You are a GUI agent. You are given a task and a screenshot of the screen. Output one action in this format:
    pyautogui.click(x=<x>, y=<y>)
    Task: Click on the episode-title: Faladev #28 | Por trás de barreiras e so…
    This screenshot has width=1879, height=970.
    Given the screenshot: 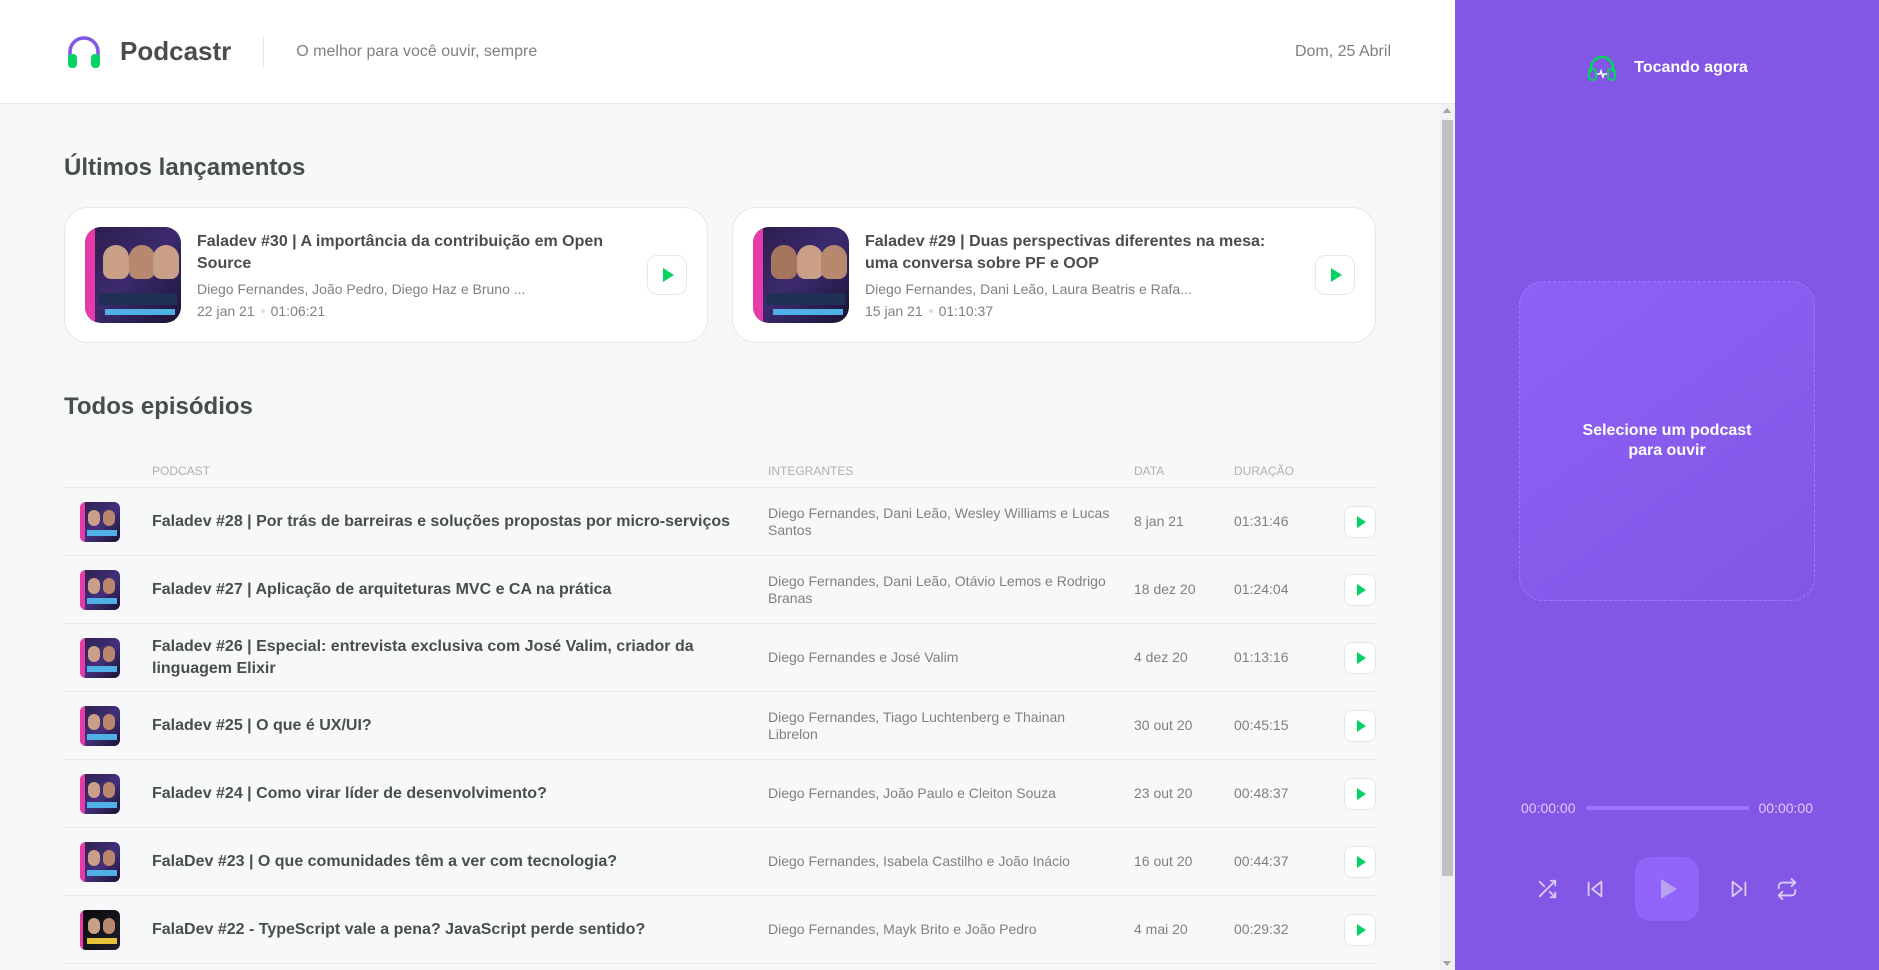 What is the action you would take?
    pyautogui.click(x=445, y=522)
    